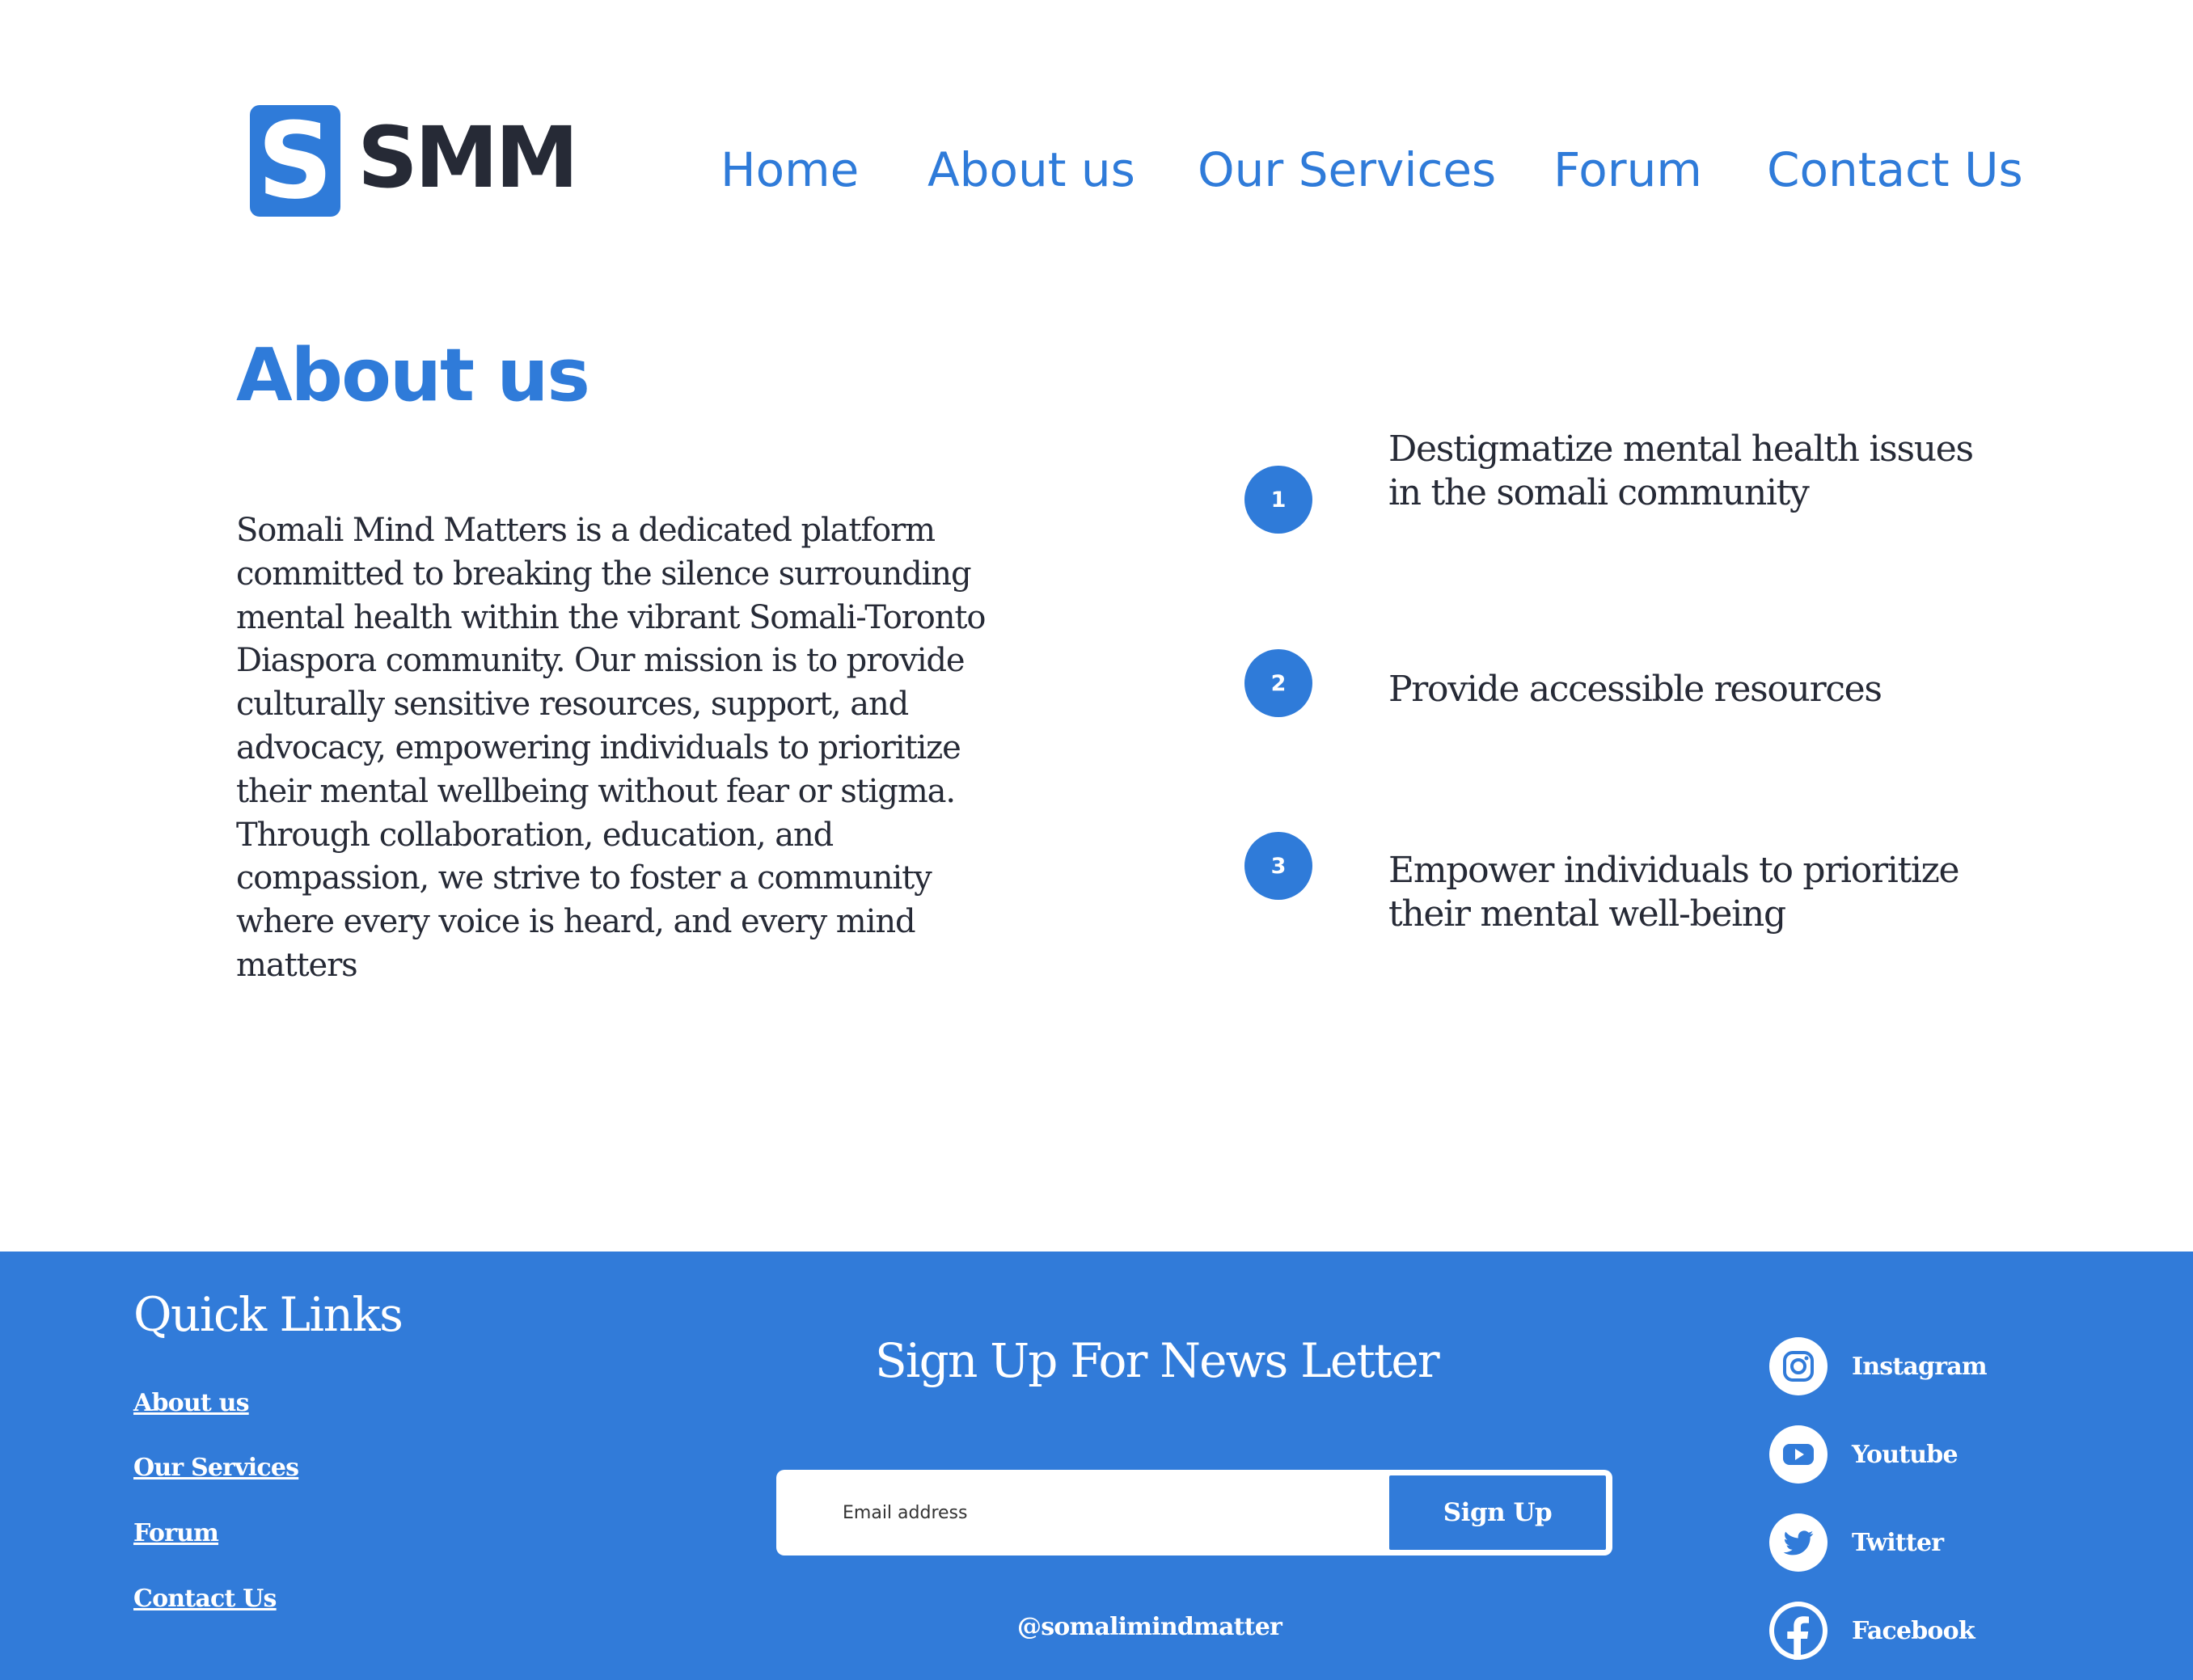  I want to click on goal-line: in the somali community, so click(1599, 493).